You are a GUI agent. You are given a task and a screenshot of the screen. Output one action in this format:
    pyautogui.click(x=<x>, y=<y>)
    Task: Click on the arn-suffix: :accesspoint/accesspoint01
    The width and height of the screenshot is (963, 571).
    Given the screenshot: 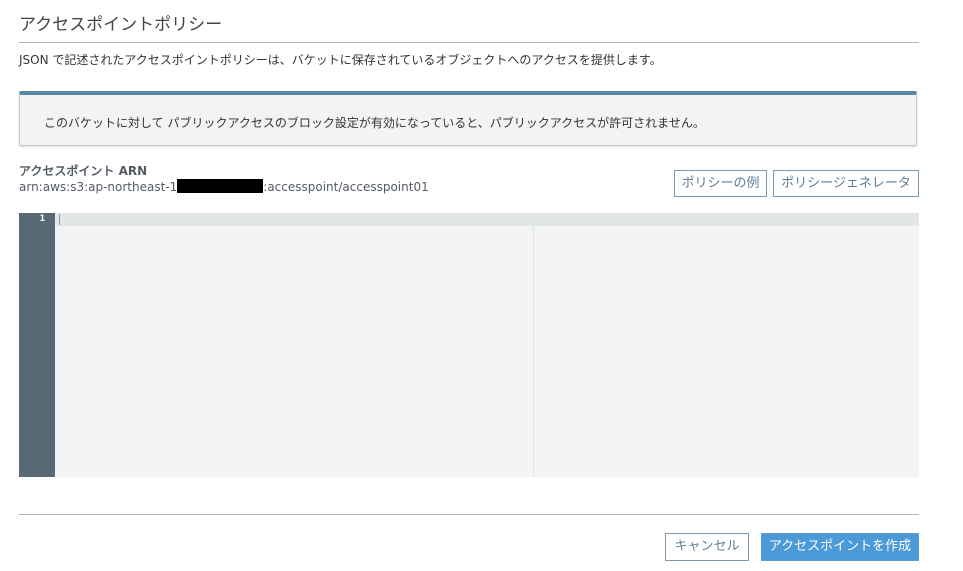 What is the action you would take?
    pyautogui.click(x=346, y=187)
    